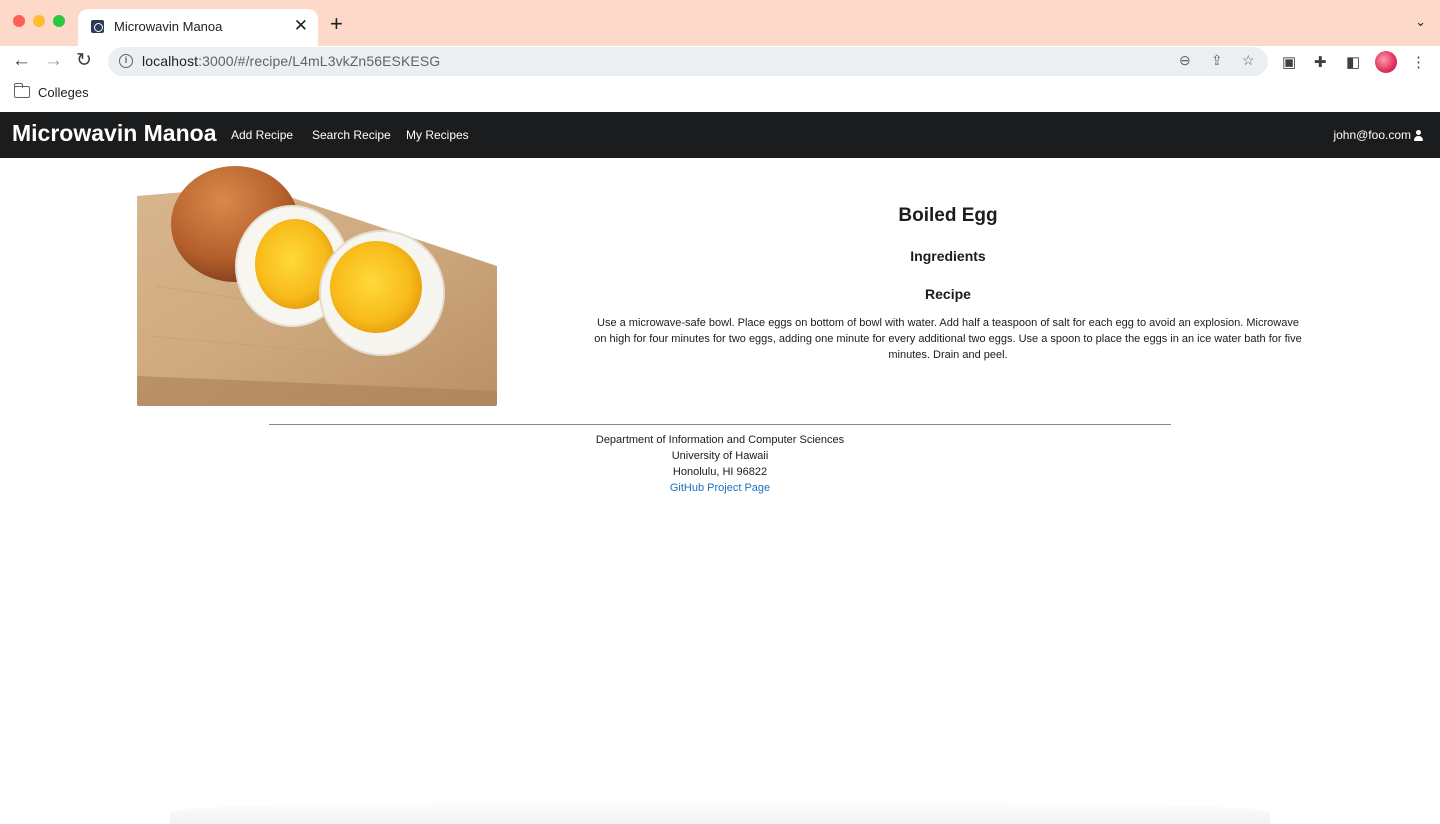  What do you see at coordinates (262, 135) in the screenshot?
I see `nav-add-recipe: Add Recipe` at bounding box center [262, 135].